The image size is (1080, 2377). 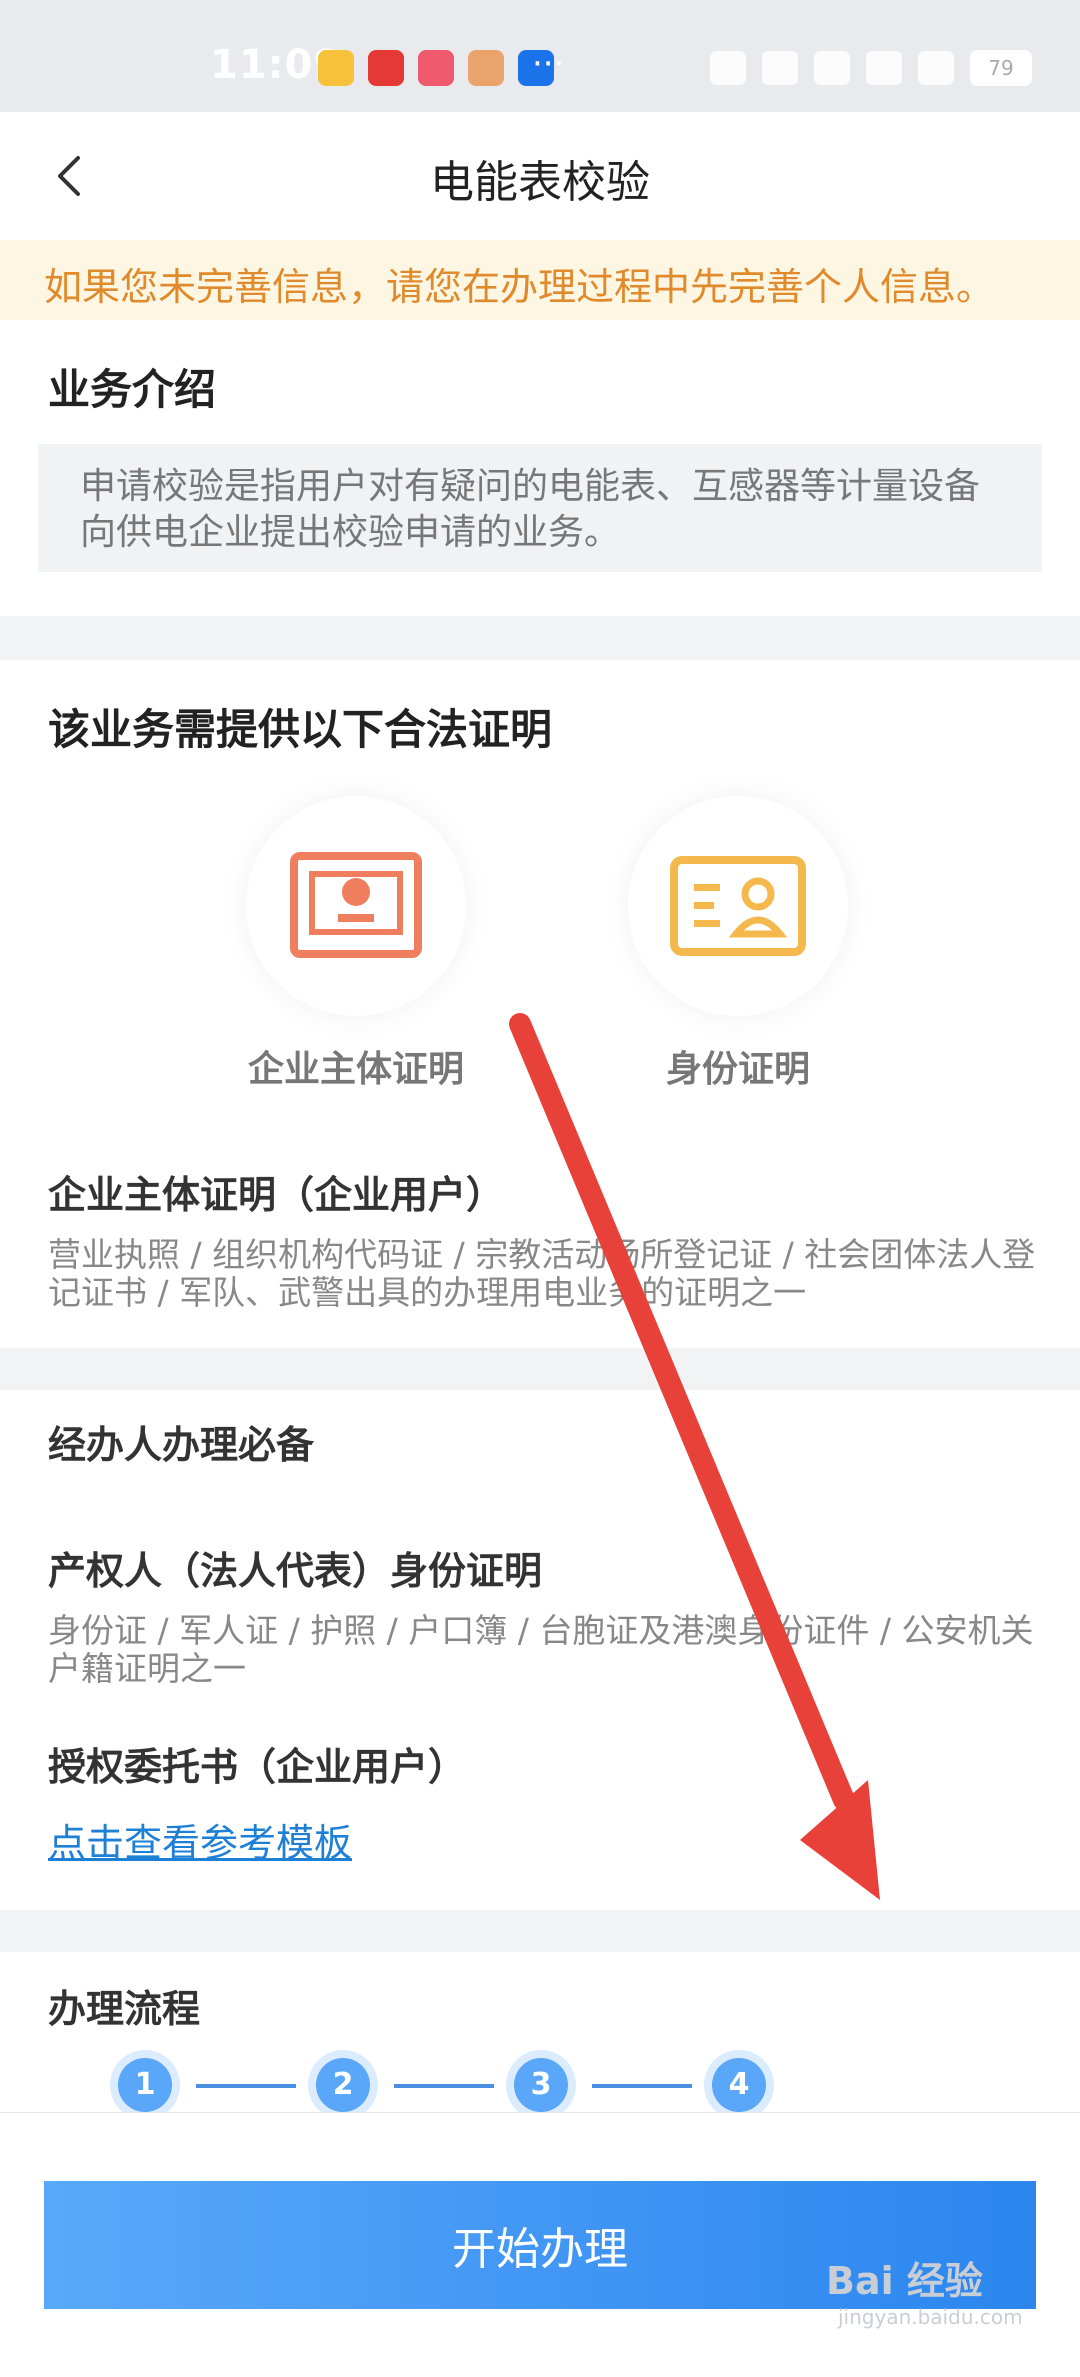 What do you see at coordinates (257, 1767) in the screenshot?
I see `auth-title: 授权委托书（企业用户）` at bounding box center [257, 1767].